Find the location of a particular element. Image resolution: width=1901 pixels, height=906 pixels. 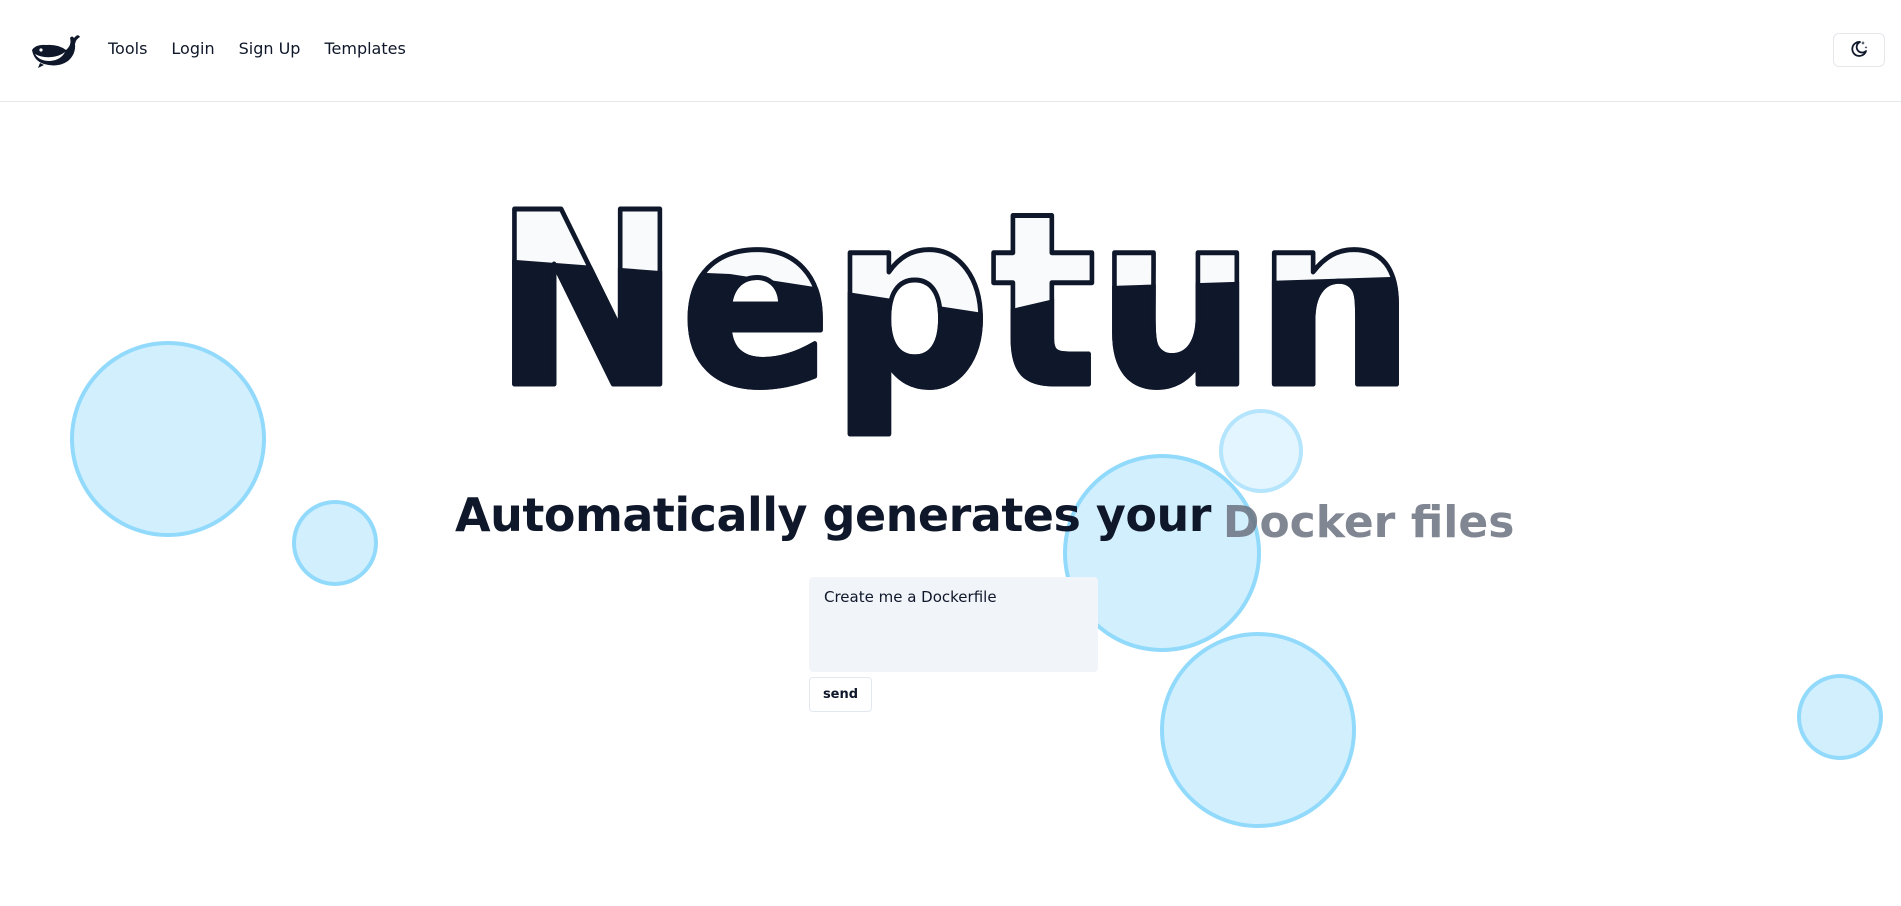

prompt-input: Create me a Dockerfile is located at coordinates (953, 624).